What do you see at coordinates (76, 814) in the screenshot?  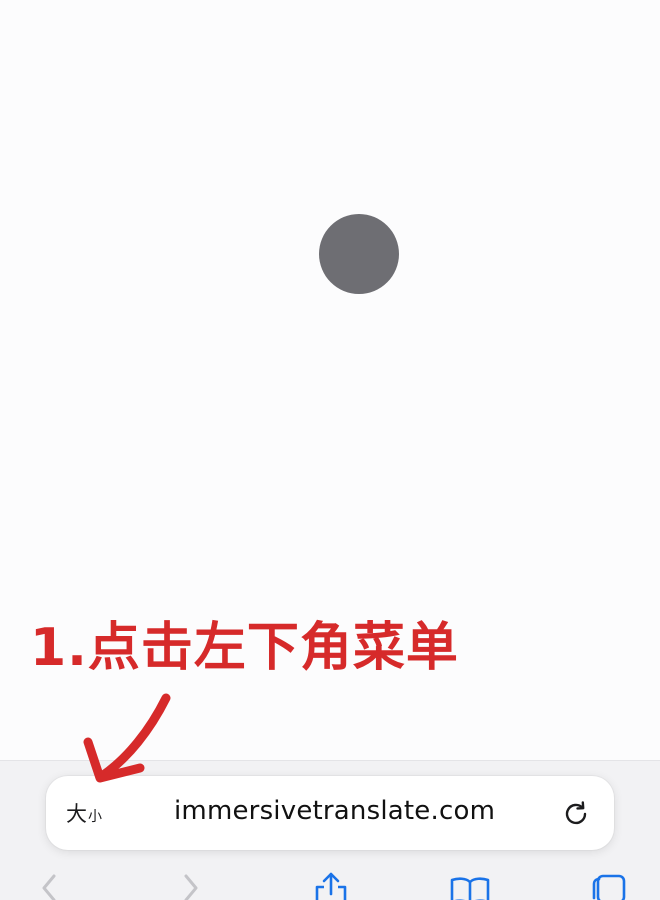 I see `text-size-large-glyph: 大` at bounding box center [76, 814].